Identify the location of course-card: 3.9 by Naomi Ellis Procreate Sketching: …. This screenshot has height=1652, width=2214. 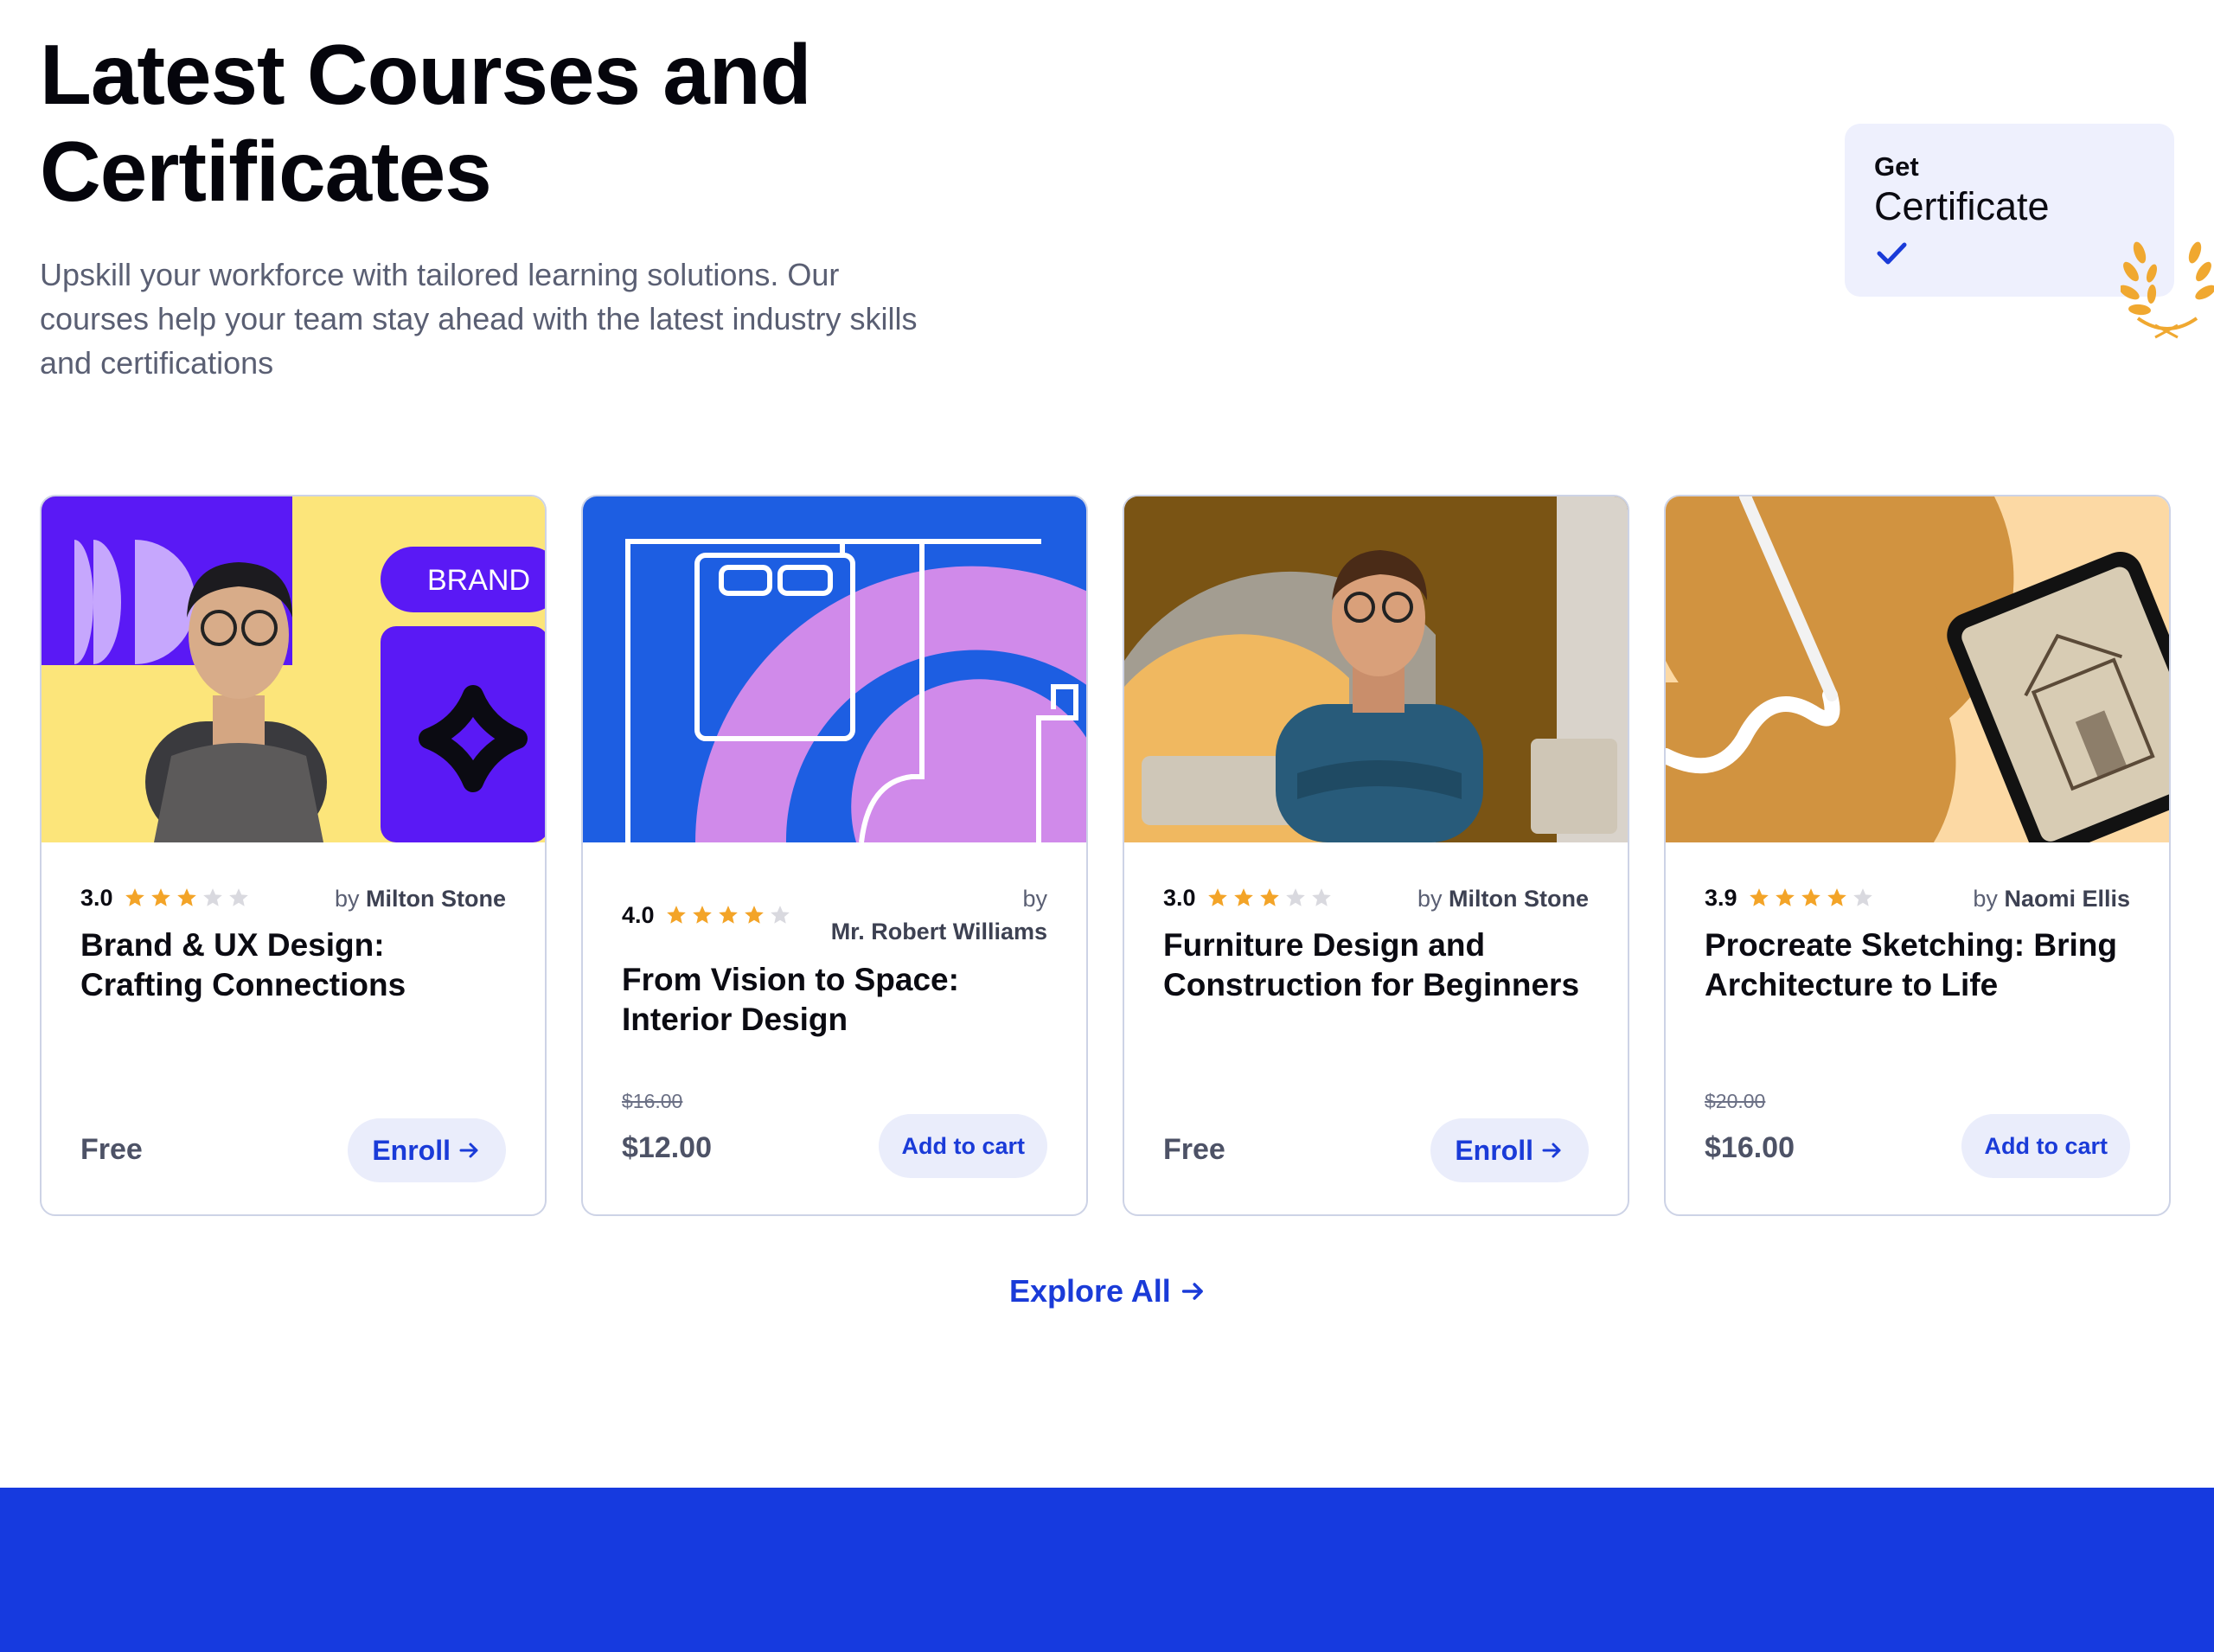
(1917, 855).